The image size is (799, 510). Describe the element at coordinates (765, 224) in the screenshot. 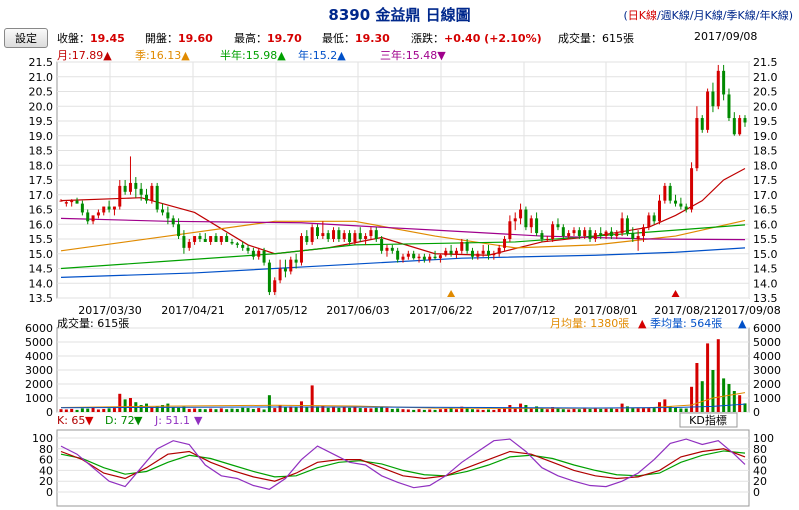

I see `price-tick-right: 16.0` at that location.